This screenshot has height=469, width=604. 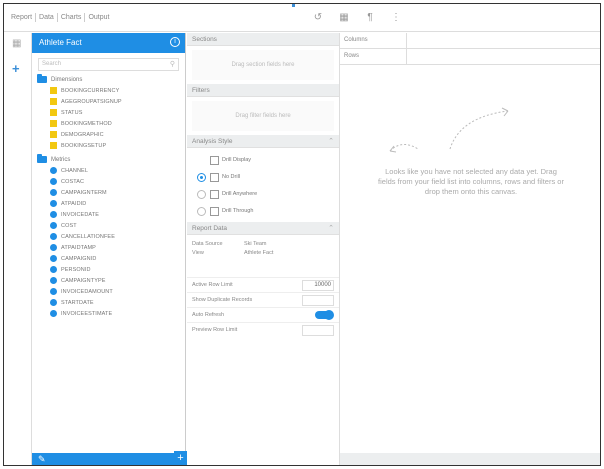 What do you see at coordinates (117, 134) in the screenshot?
I see `field-item: DEMOGRAPHIC` at bounding box center [117, 134].